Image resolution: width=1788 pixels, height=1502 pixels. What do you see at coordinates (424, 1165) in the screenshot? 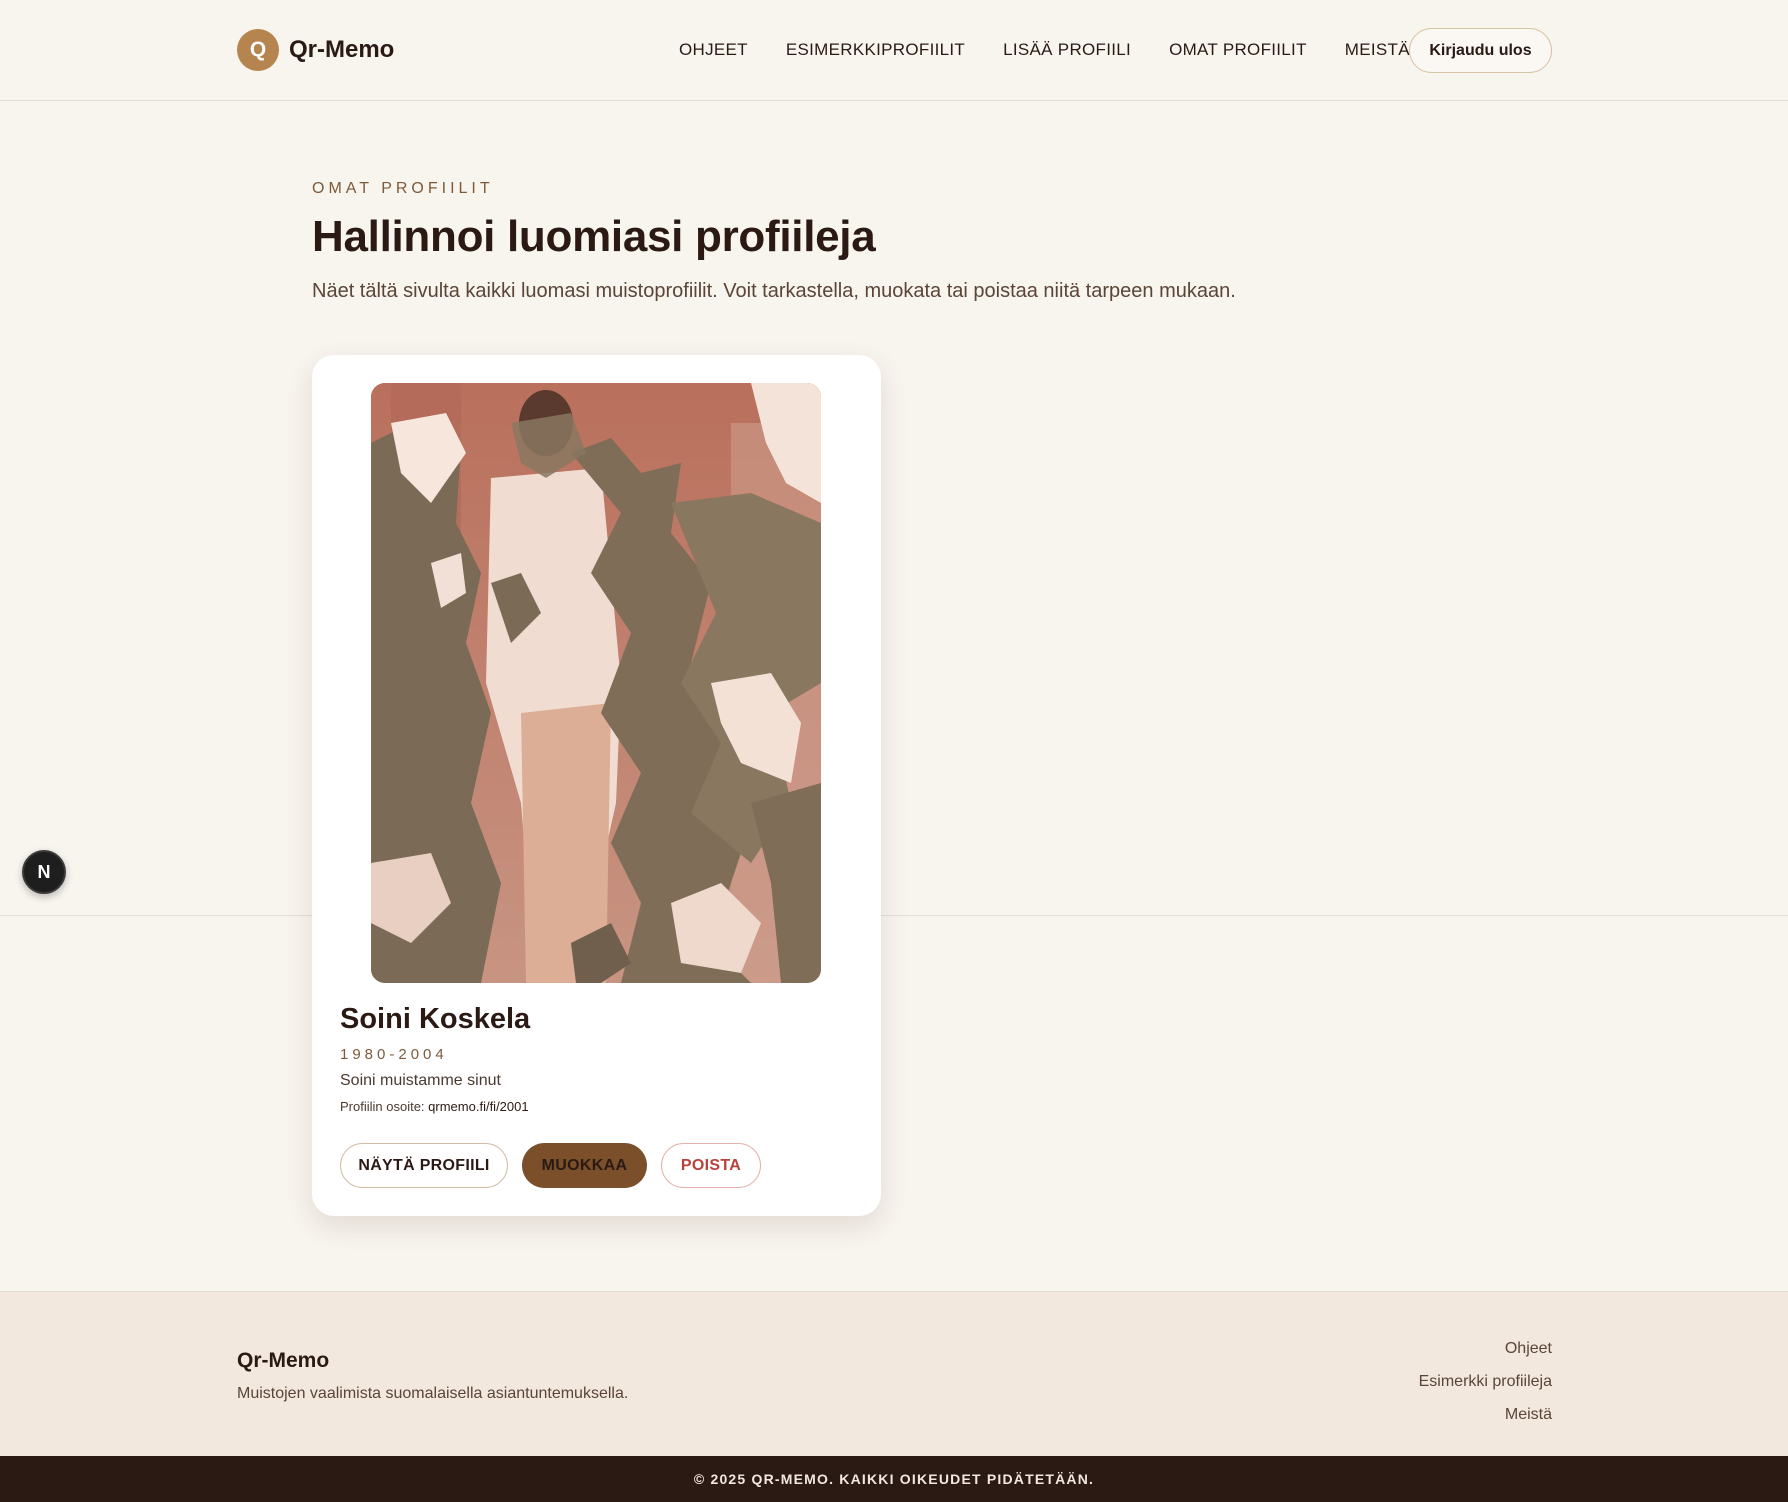
I see `view-profile-button: NÄYTÄ PROFIILI` at bounding box center [424, 1165].